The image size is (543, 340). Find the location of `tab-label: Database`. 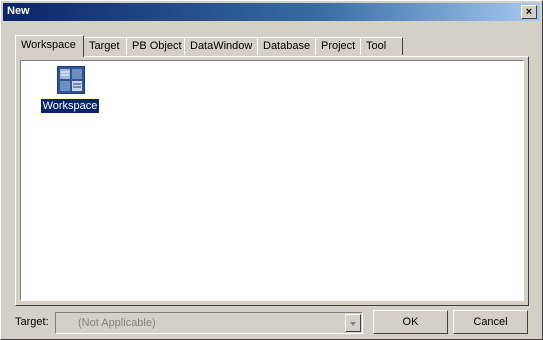

tab-label: Database is located at coordinates (287, 46).